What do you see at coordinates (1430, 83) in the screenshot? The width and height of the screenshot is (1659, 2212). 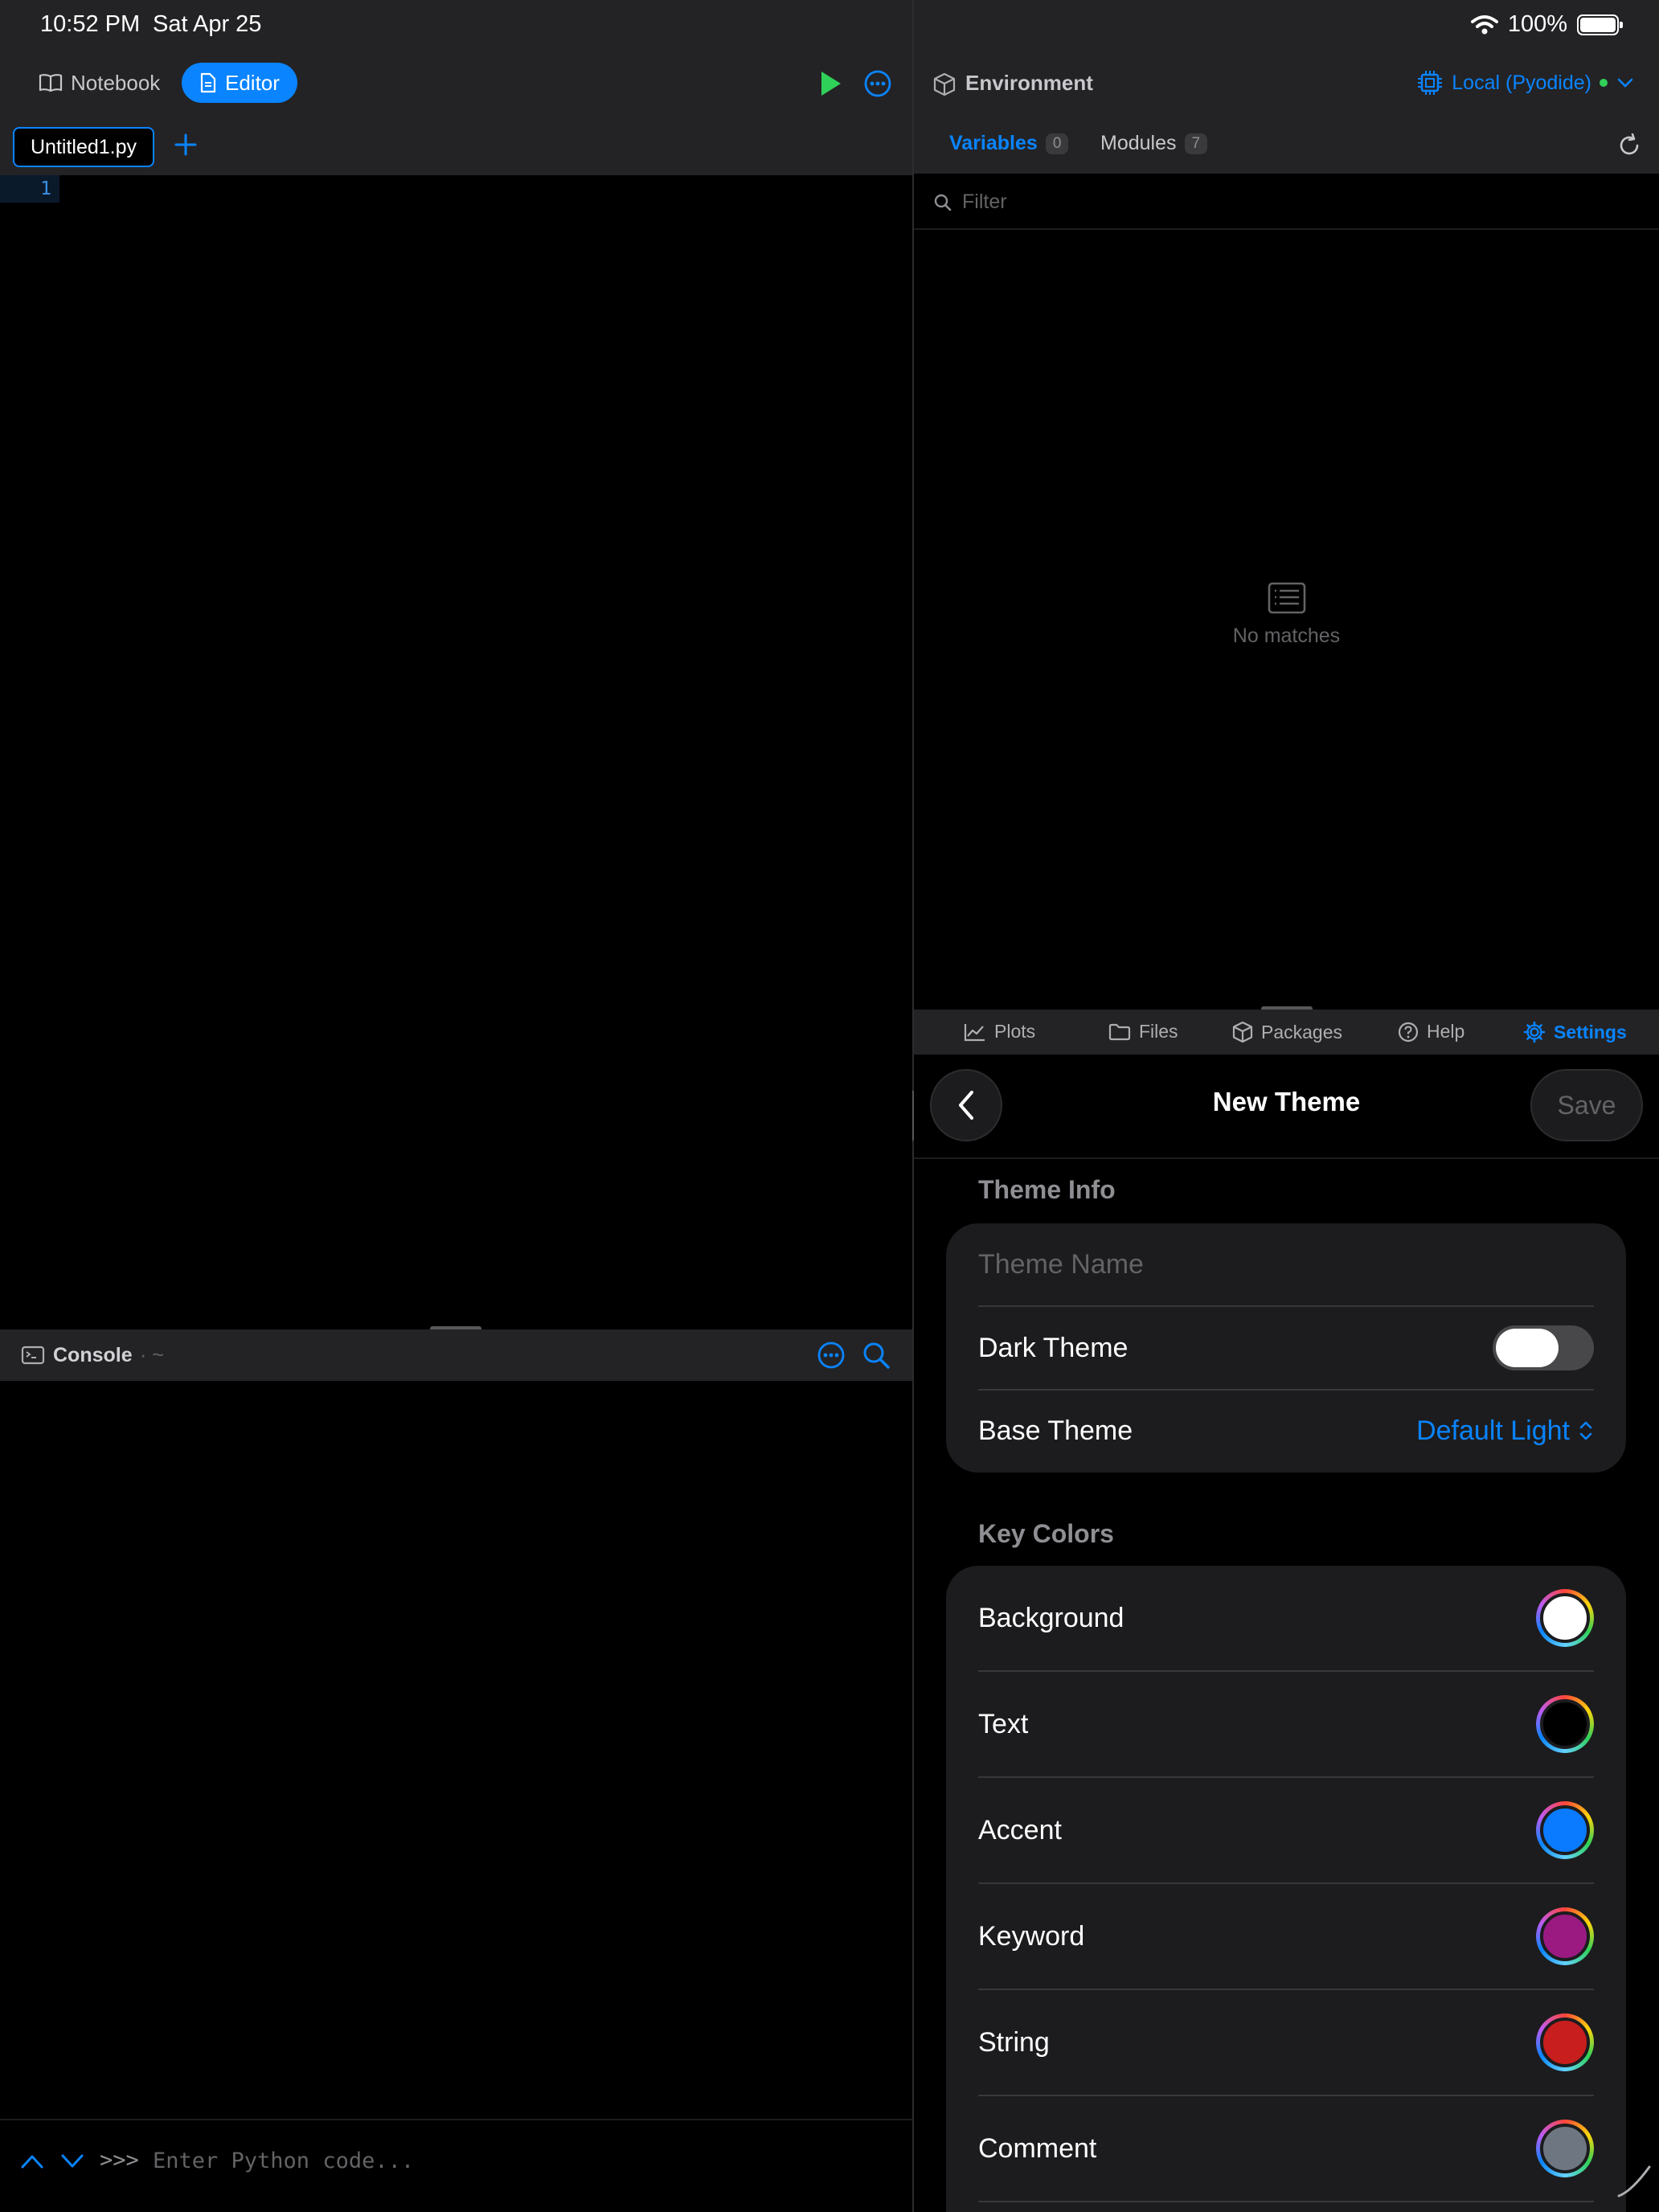 I see `cpu-icon` at bounding box center [1430, 83].